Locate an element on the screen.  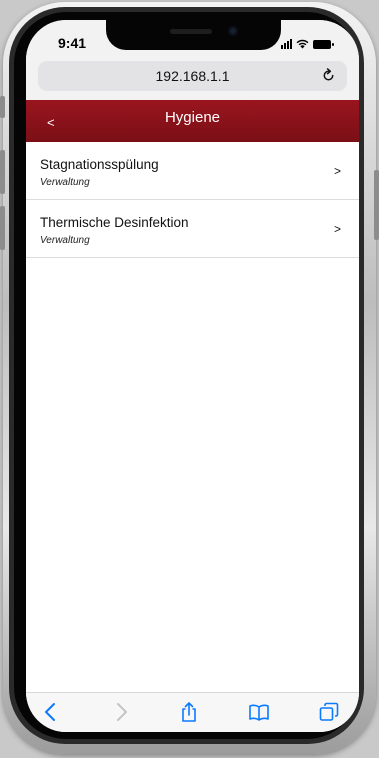
address-bar-area: 192.168.1.1 is located at coordinates (192, 79).